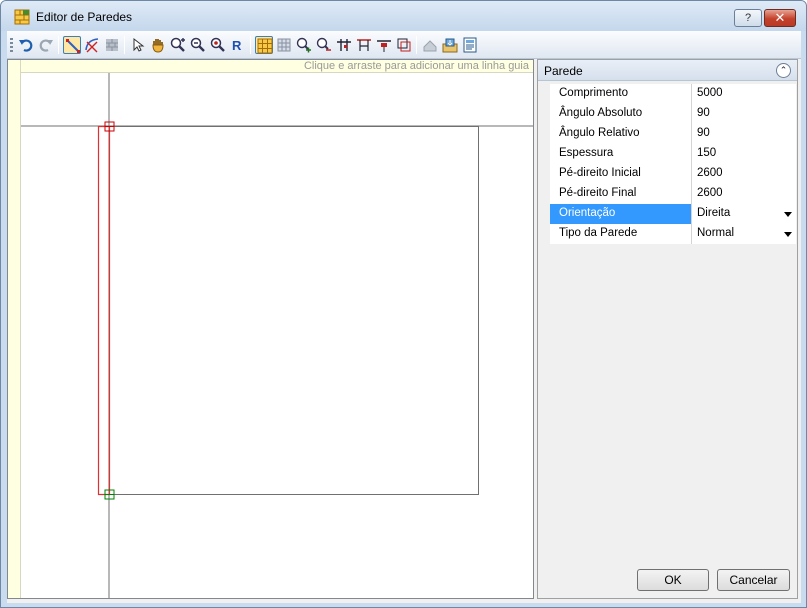 This screenshot has width=807, height=608. I want to click on svg-text: R, so click(237, 45).